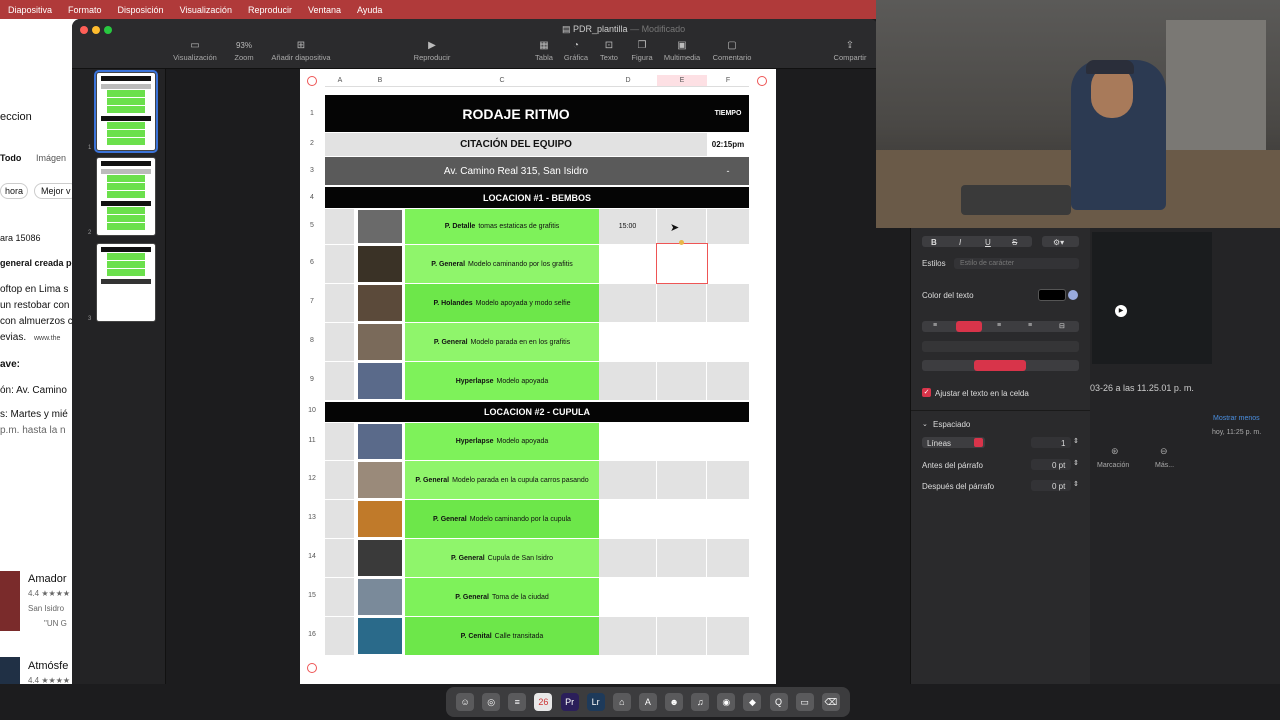 This screenshot has height=720, width=1280. What do you see at coordinates (312, 440) in the screenshot?
I see `row-number: 11` at bounding box center [312, 440].